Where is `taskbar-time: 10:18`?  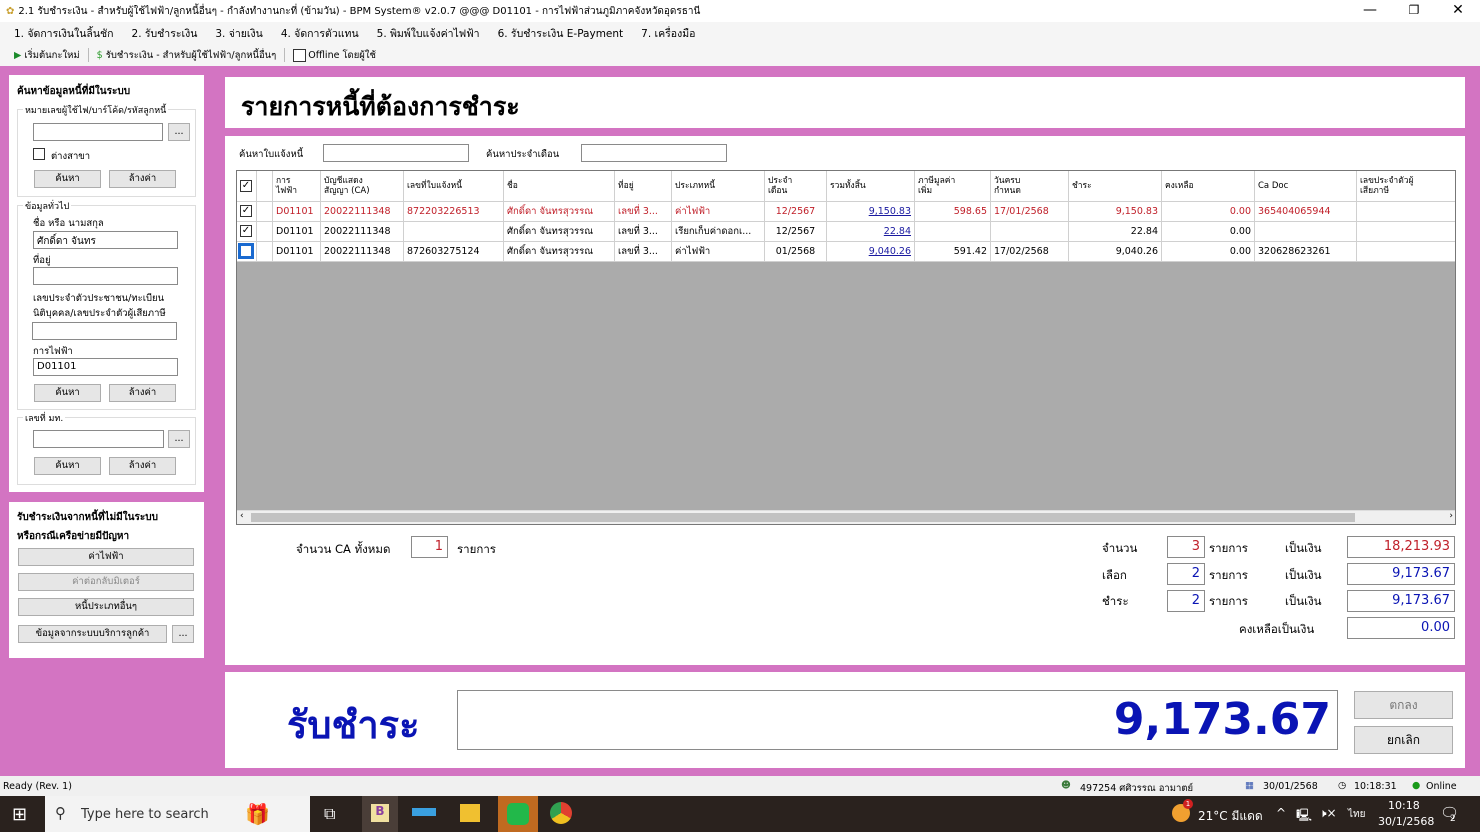 taskbar-time: 10:18 is located at coordinates (1404, 805).